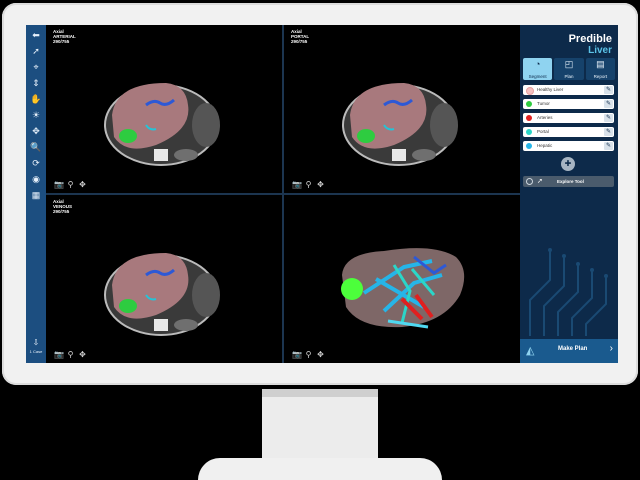 This screenshot has height=480, width=640. What do you see at coordinates (568, 146) in the screenshot?
I see `segment-row-hepatic: Hepatic ✎` at bounding box center [568, 146].